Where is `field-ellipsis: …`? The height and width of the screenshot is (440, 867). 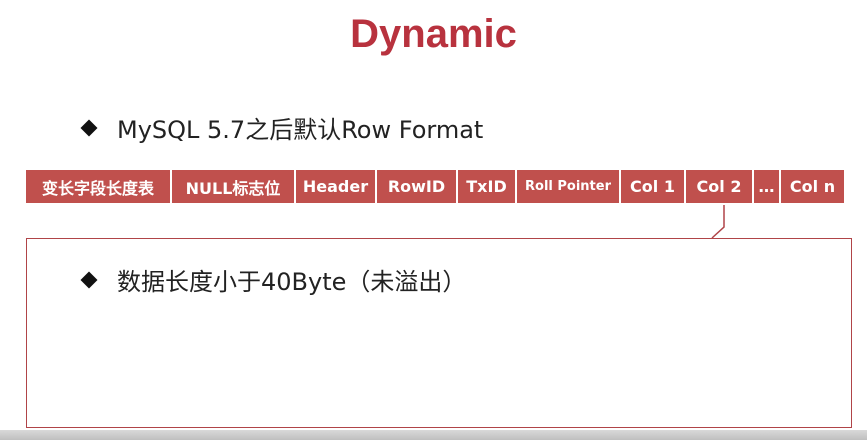 field-ellipsis: … is located at coordinates (766, 186).